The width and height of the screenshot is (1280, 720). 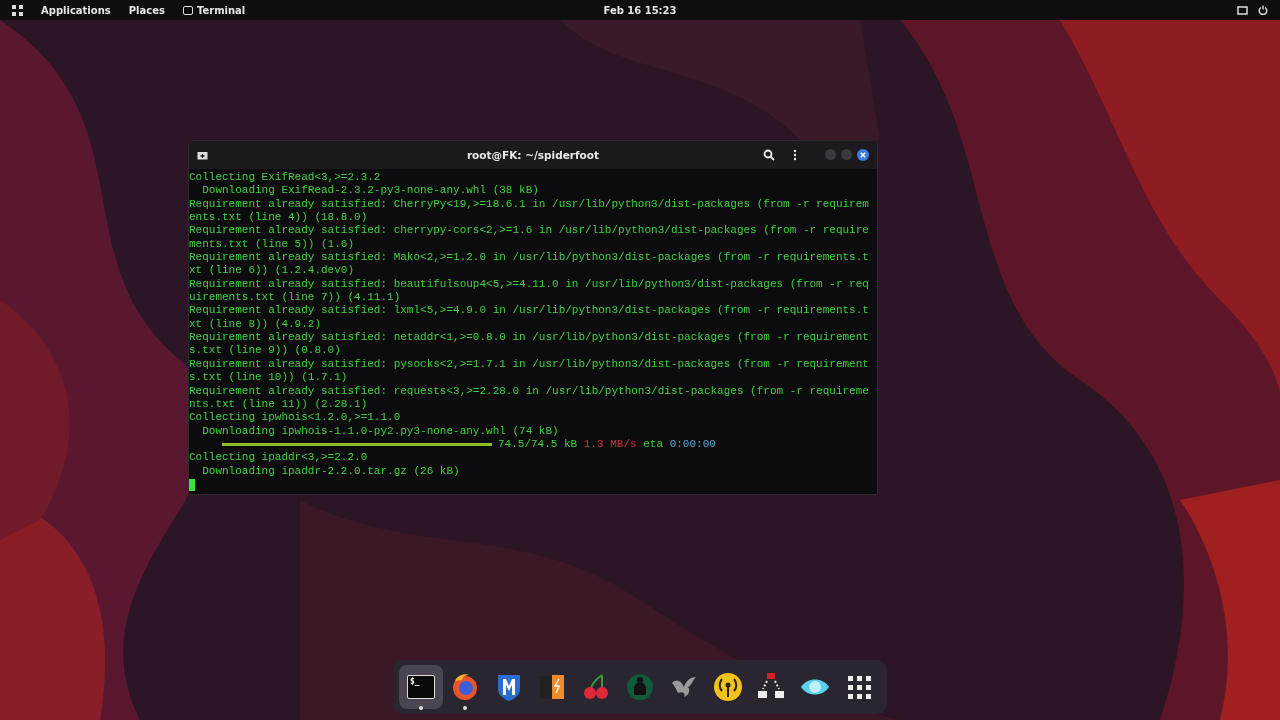 I want to click on terminal-line: s.txt (line 9)) (0.8.0), so click(x=265, y=351).